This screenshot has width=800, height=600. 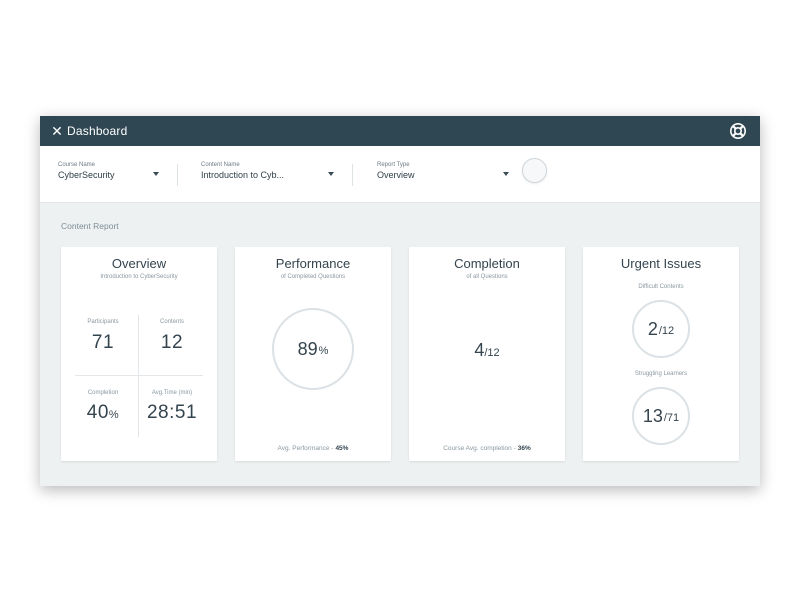 What do you see at coordinates (661, 374) in the screenshot?
I see `struggling-learners-label: Struggling Learners` at bounding box center [661, 374].